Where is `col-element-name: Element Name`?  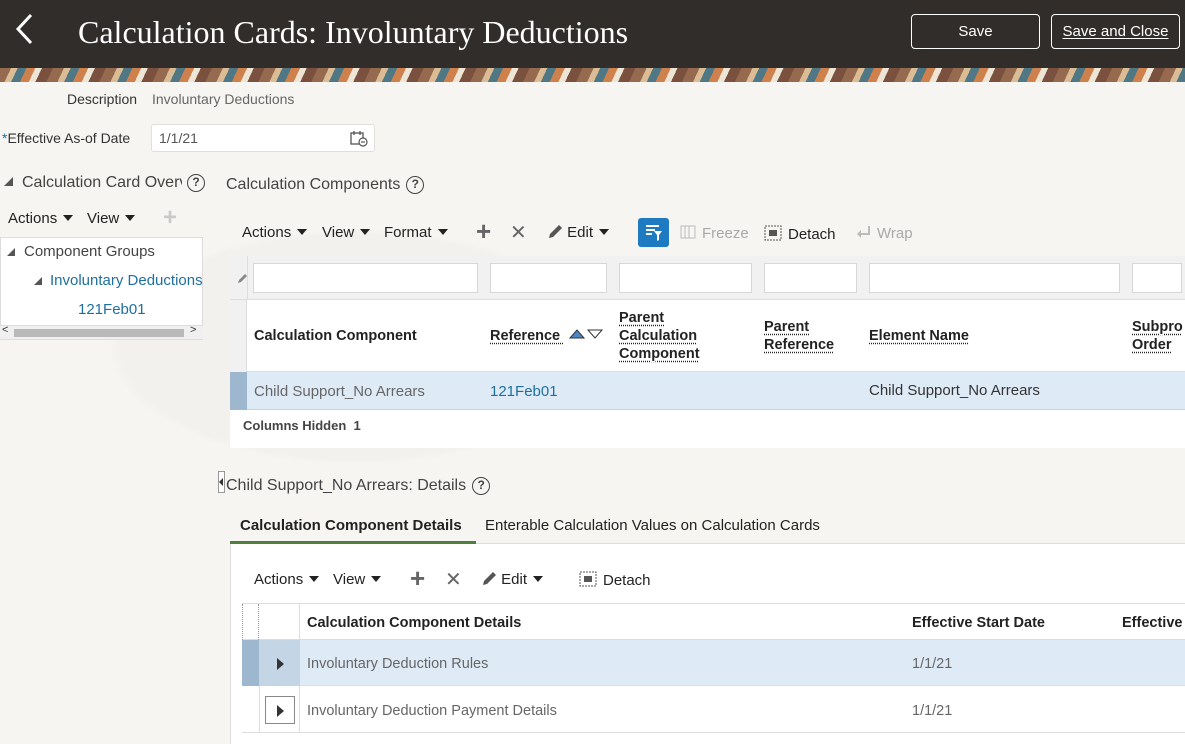
col-element-name: Element Name is located at coordinates (919, 336).